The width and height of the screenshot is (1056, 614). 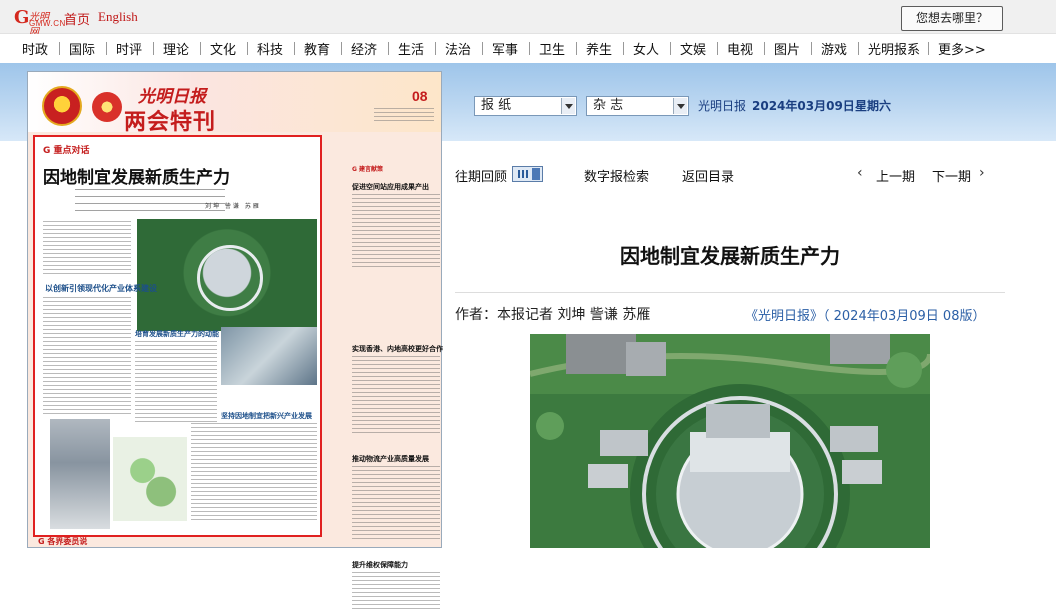 I want to click on magazine-select: 杂 志, so click(x=637, y=106).